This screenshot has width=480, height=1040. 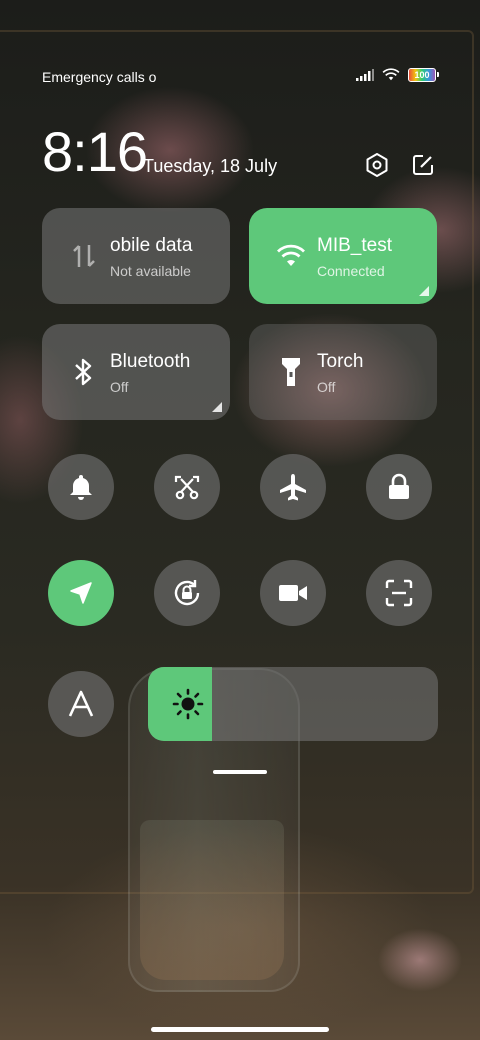 I want to click on tile-mobile-data: obile data Not available, so click(x=136, y=256).